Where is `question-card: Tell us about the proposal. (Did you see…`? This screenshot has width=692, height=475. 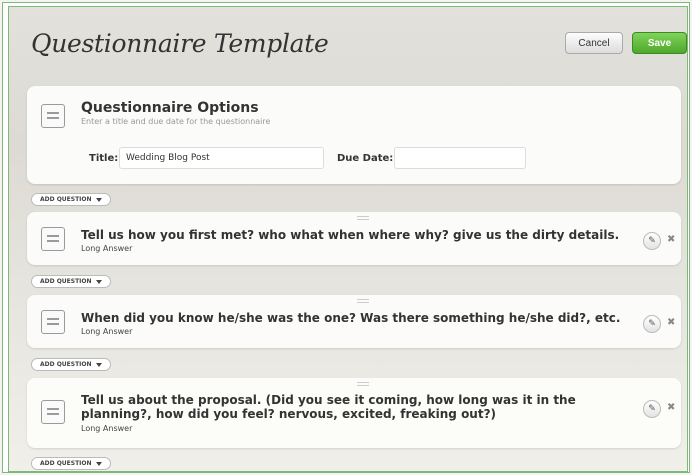
question-card: Tell us about the proposal. (Did you see… is located at coordinates (354, 413).